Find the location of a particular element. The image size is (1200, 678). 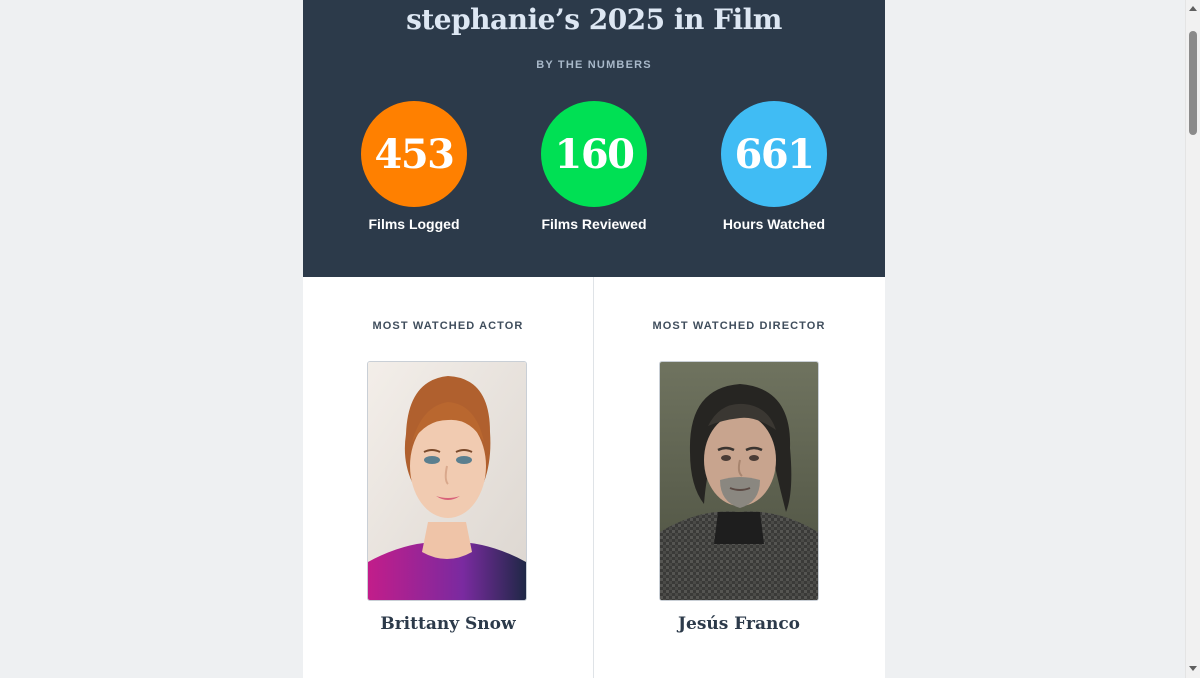

most-watched-actor-heading: MOST WATCHED ACTOR is located at coordinates (448, 326).